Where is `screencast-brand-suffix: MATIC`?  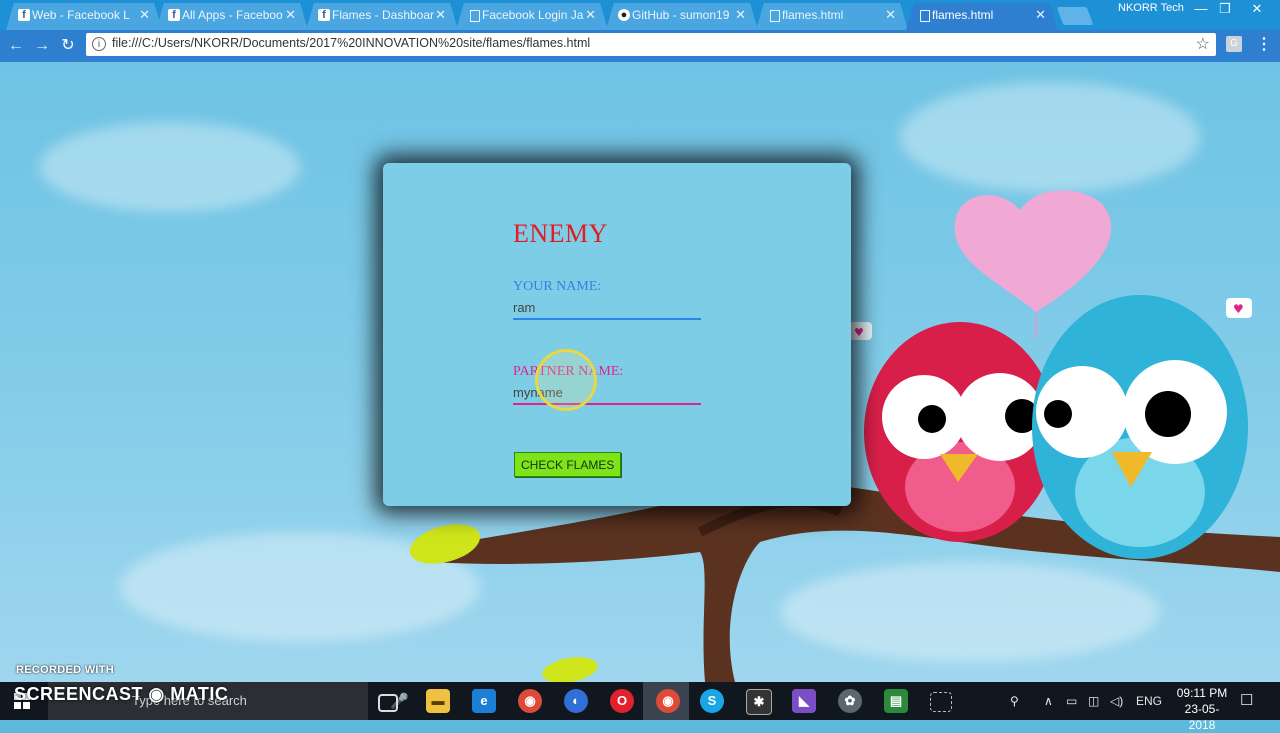
screencast-brand-suffix: MATIC is located at coordinates (199, 694).